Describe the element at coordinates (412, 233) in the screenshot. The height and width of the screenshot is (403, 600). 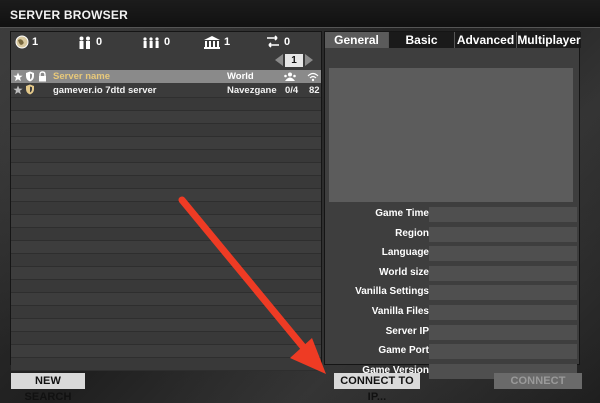
I see `label-region: Region` at that location.